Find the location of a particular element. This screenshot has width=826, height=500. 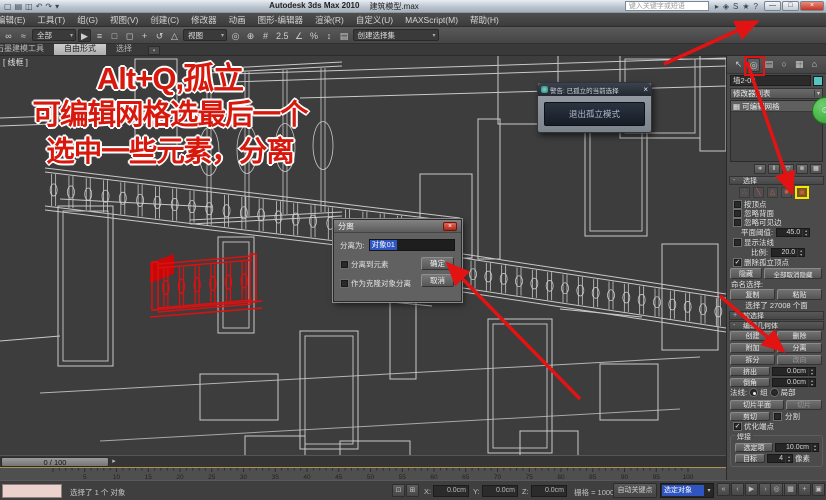

planar-threshold-field: 45.0 ▴ ▾ is located at coordinates (793, 232).